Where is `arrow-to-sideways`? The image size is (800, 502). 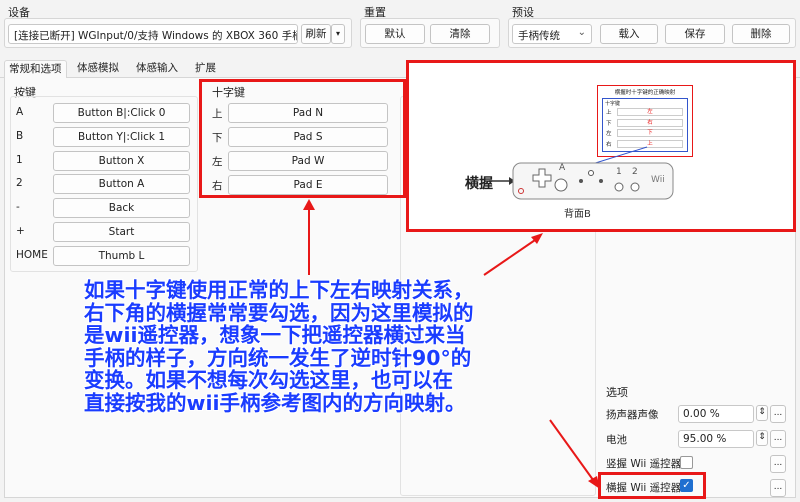 arrow-to-sideways is located at coordinates (573, 452).